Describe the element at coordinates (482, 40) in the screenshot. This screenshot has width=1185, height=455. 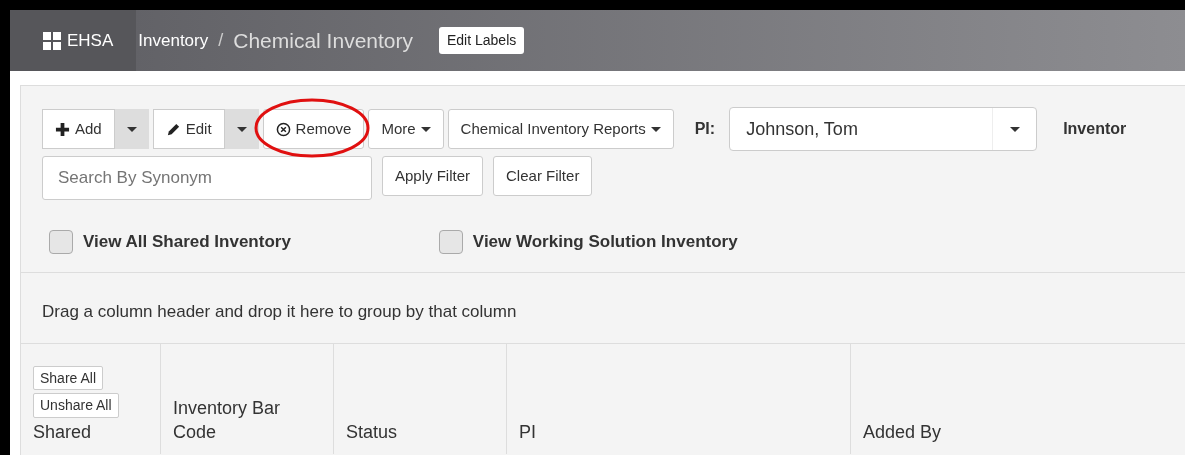
I see `edit-labels-button: Edit Labels` at that location.